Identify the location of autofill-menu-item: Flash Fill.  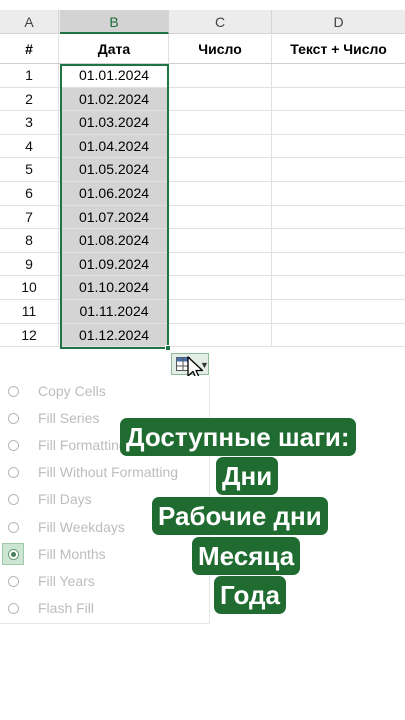
(105, 608).